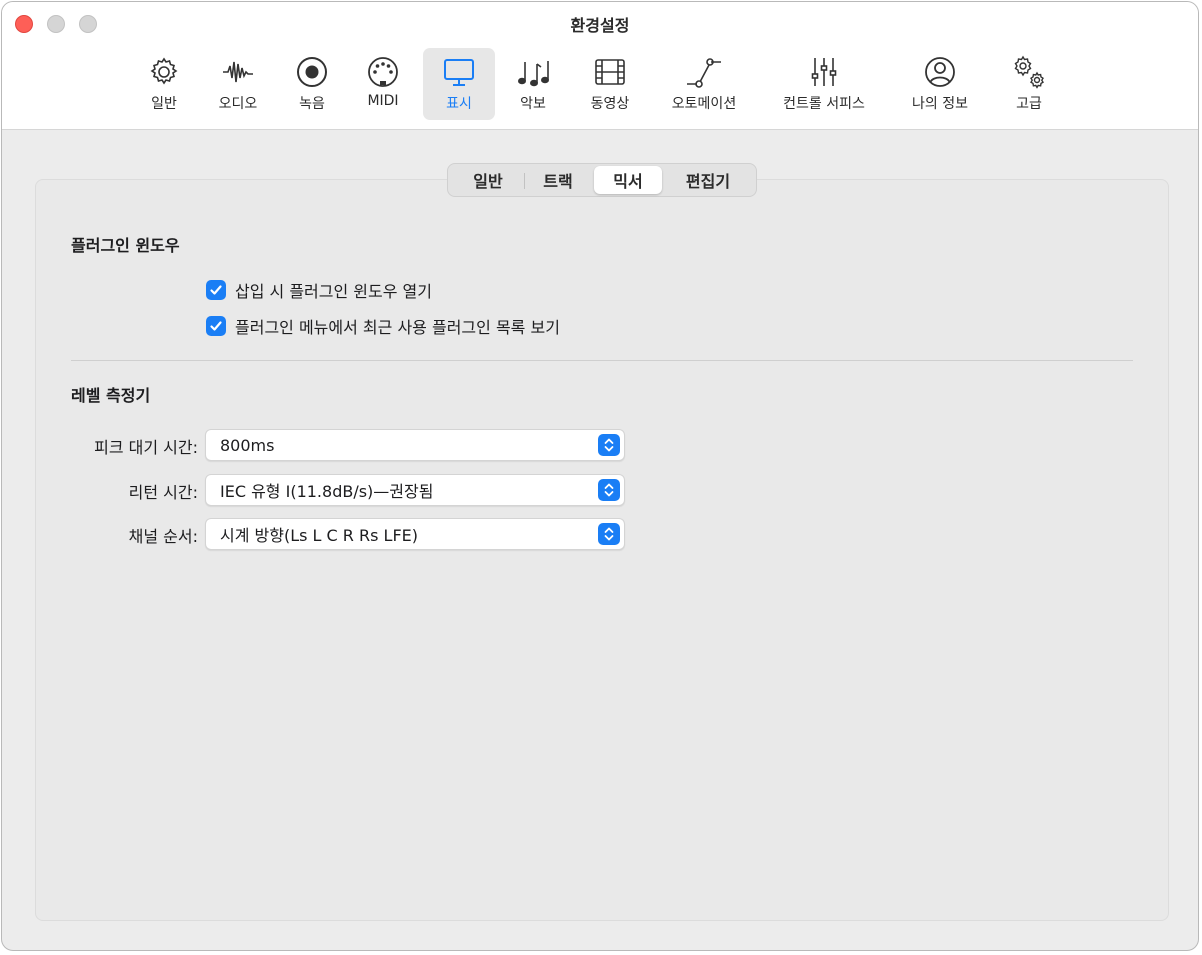 The image size is (1202, 955). I want to click on toolbar-item-advanced: 고급, so click(1029, 84).